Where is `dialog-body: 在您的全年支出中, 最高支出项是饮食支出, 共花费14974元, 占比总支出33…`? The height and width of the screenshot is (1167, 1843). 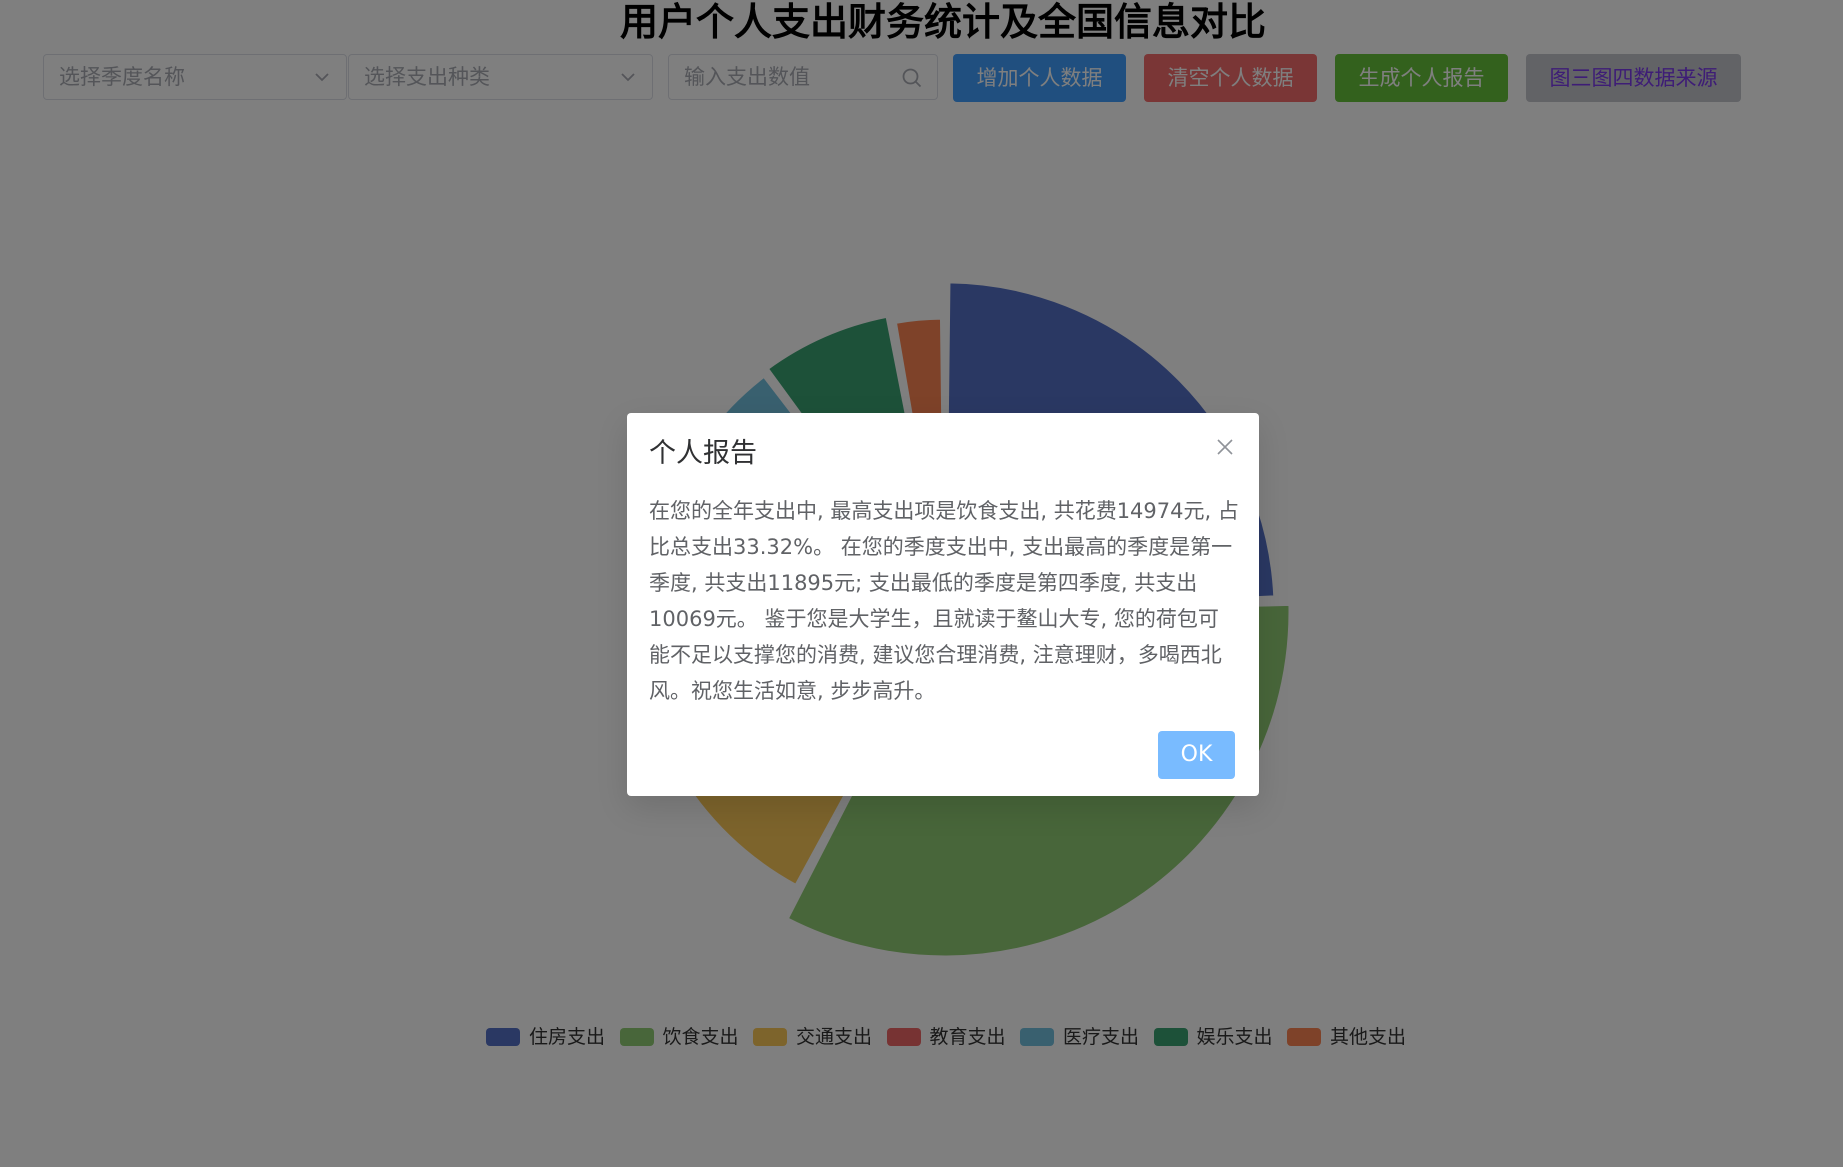 dialog-body: 在您的全年支出中, 最高支出项是饮食支出, 共花费14974元, 占比总支出33… is located at coordinates (944, 601).